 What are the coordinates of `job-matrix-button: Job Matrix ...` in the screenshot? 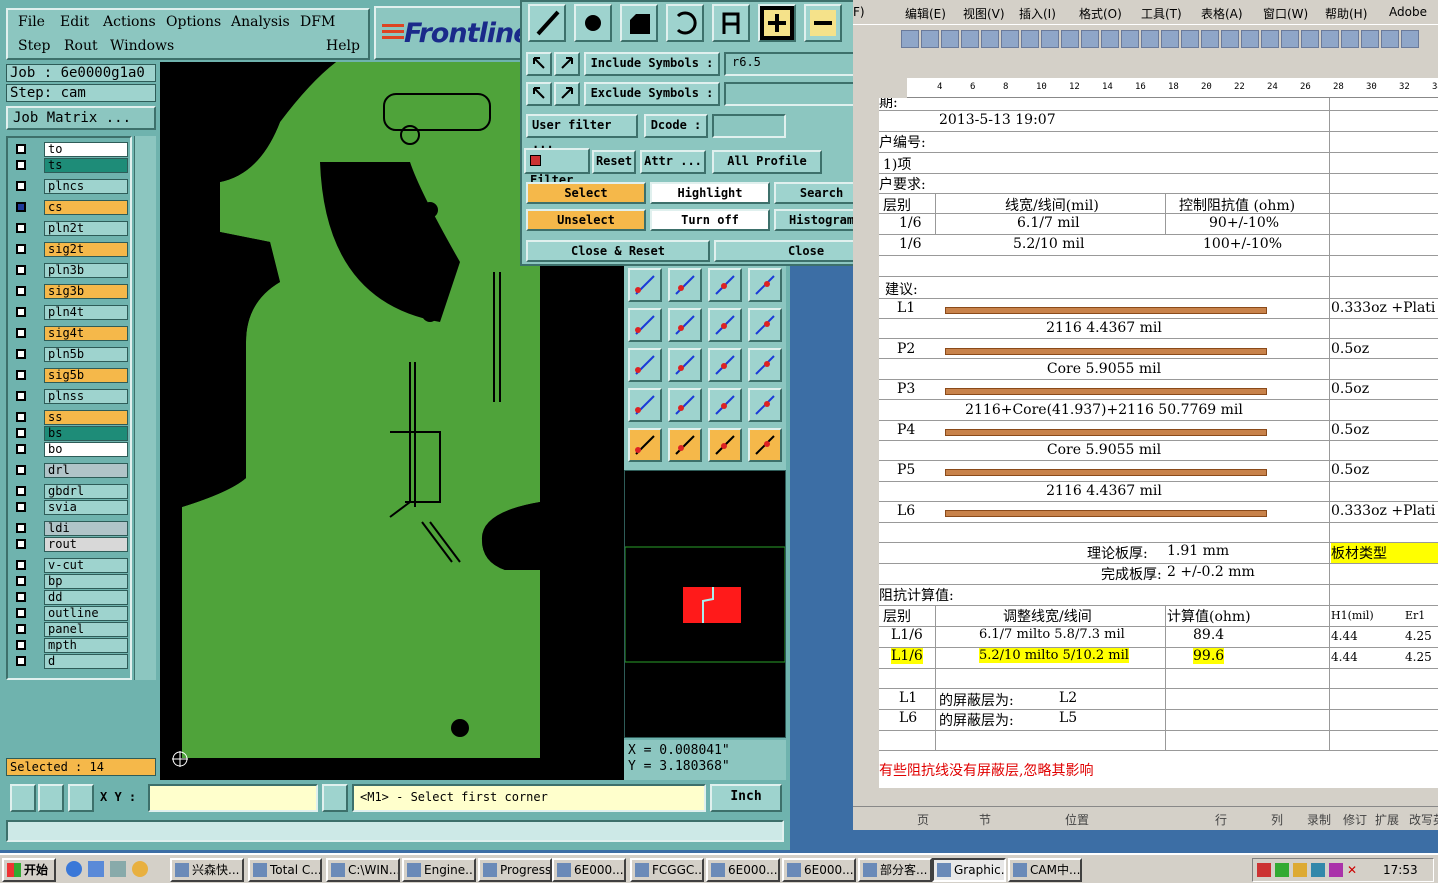 It's located at (81, 118).